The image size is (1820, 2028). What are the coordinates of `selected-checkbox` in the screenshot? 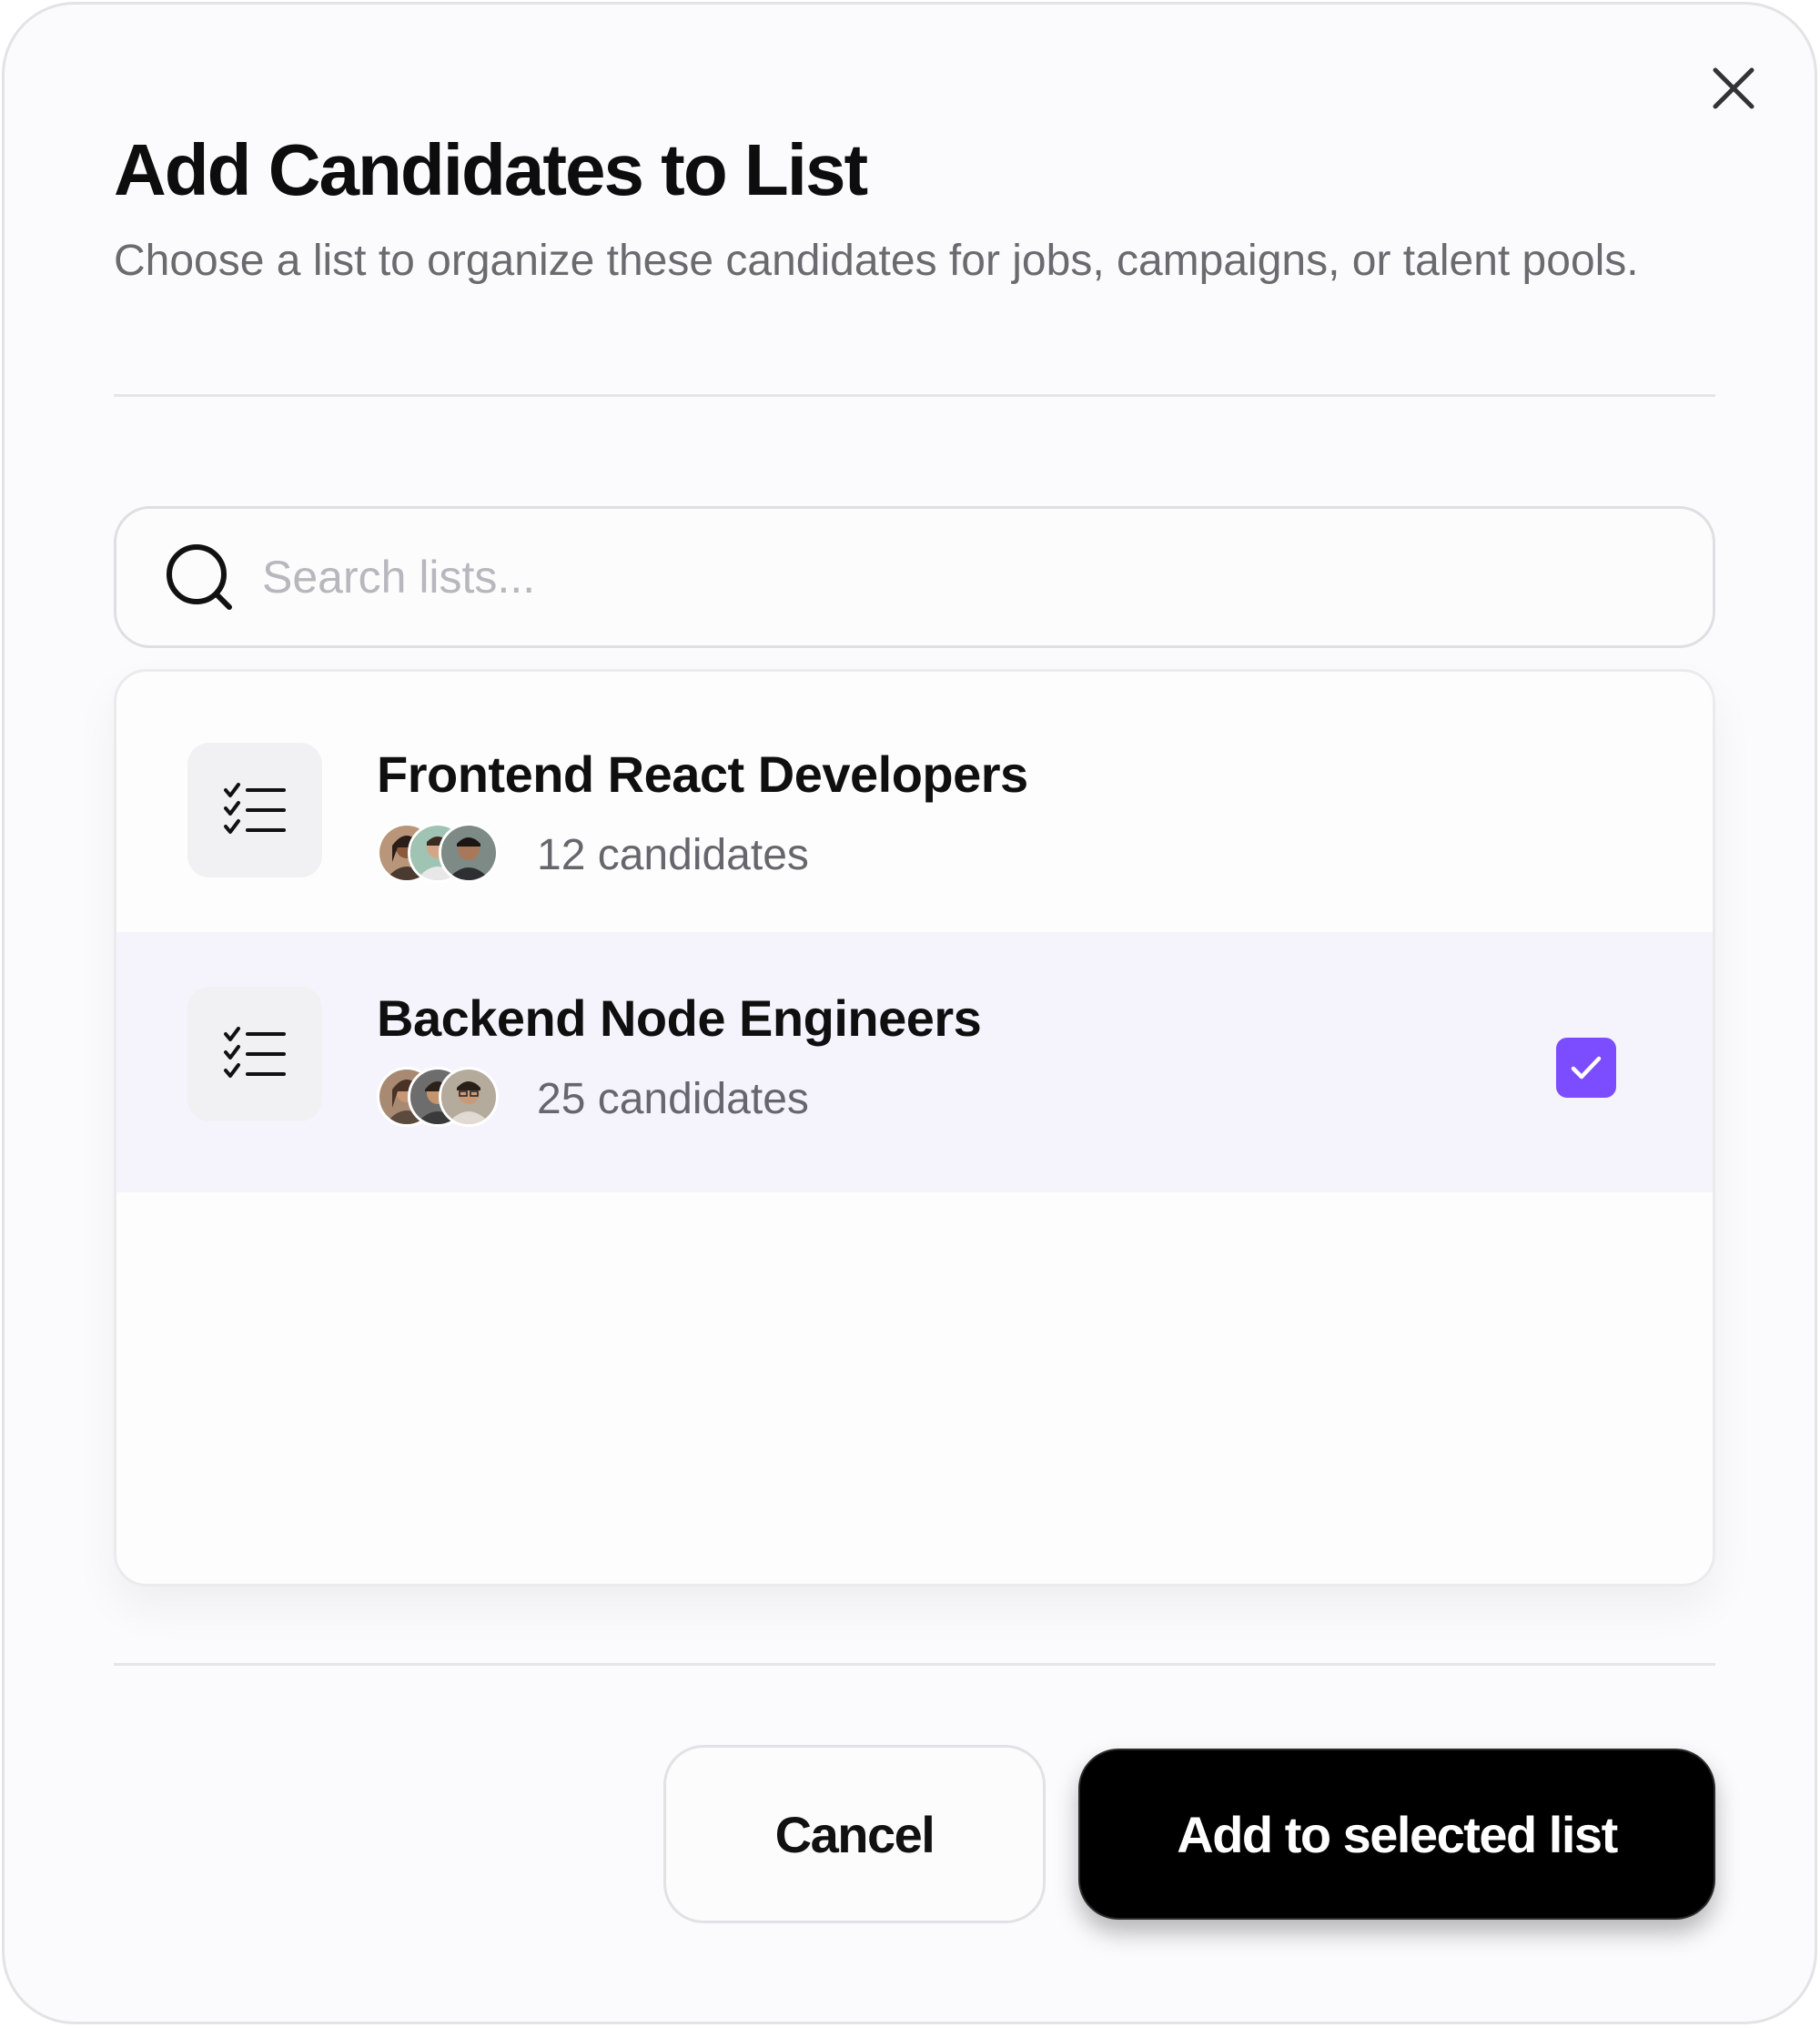 It's located at (1586, 1068).